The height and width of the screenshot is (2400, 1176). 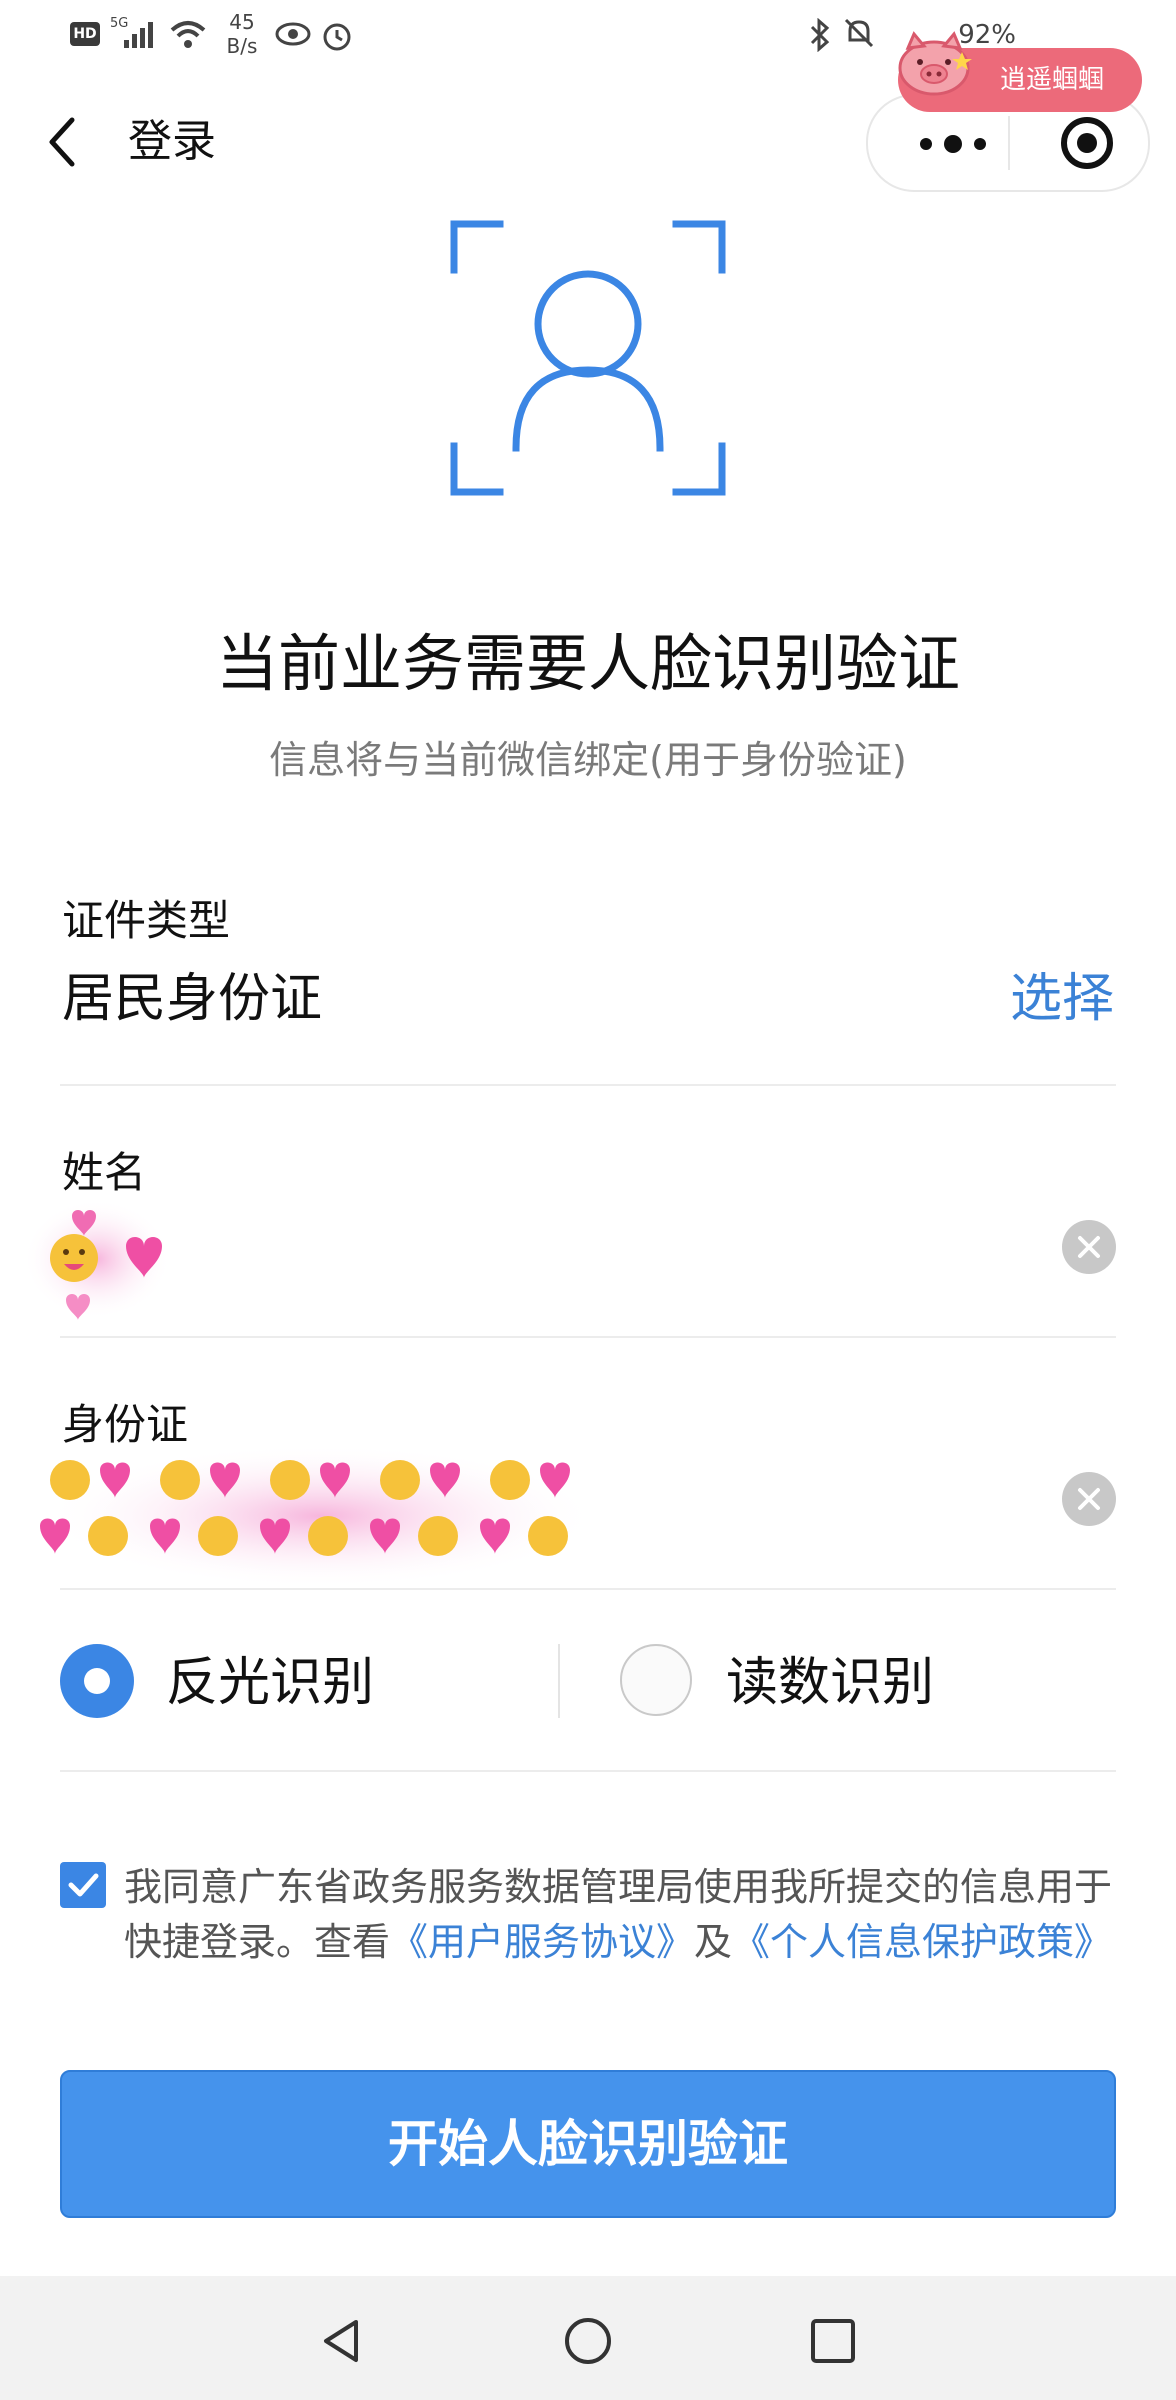 I want to click on face-headline: 当前业务需要人脸识别验证, so click(x=587, y=663).